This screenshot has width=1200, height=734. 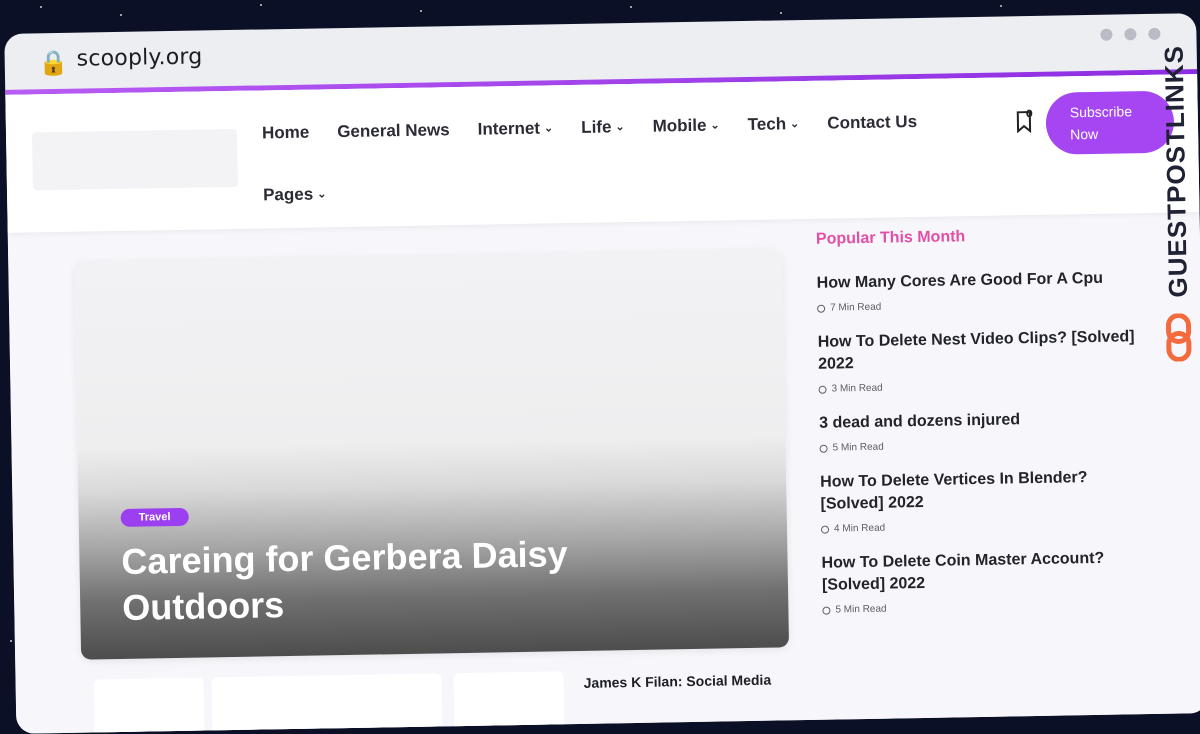 What do you see at coordinates (983, 386) in the screenshot?
I see `read-time: 3 Min Read` at bounding box center [983, 386].